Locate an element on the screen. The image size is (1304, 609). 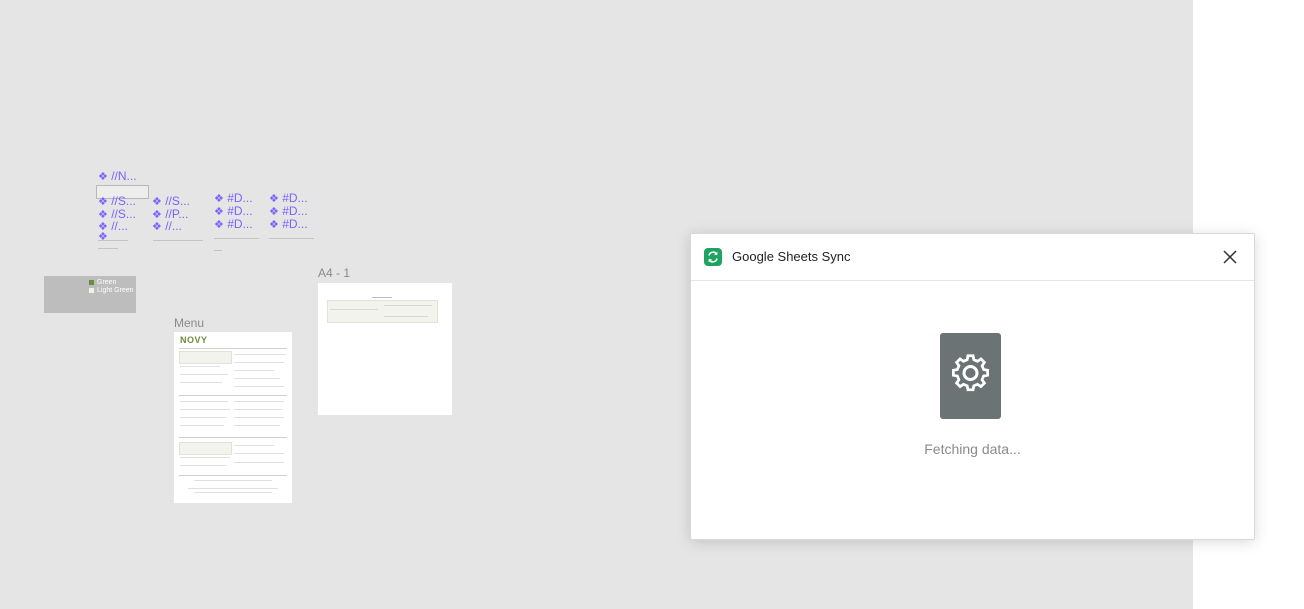
a4-content-block is located at coordinates (382, 311).